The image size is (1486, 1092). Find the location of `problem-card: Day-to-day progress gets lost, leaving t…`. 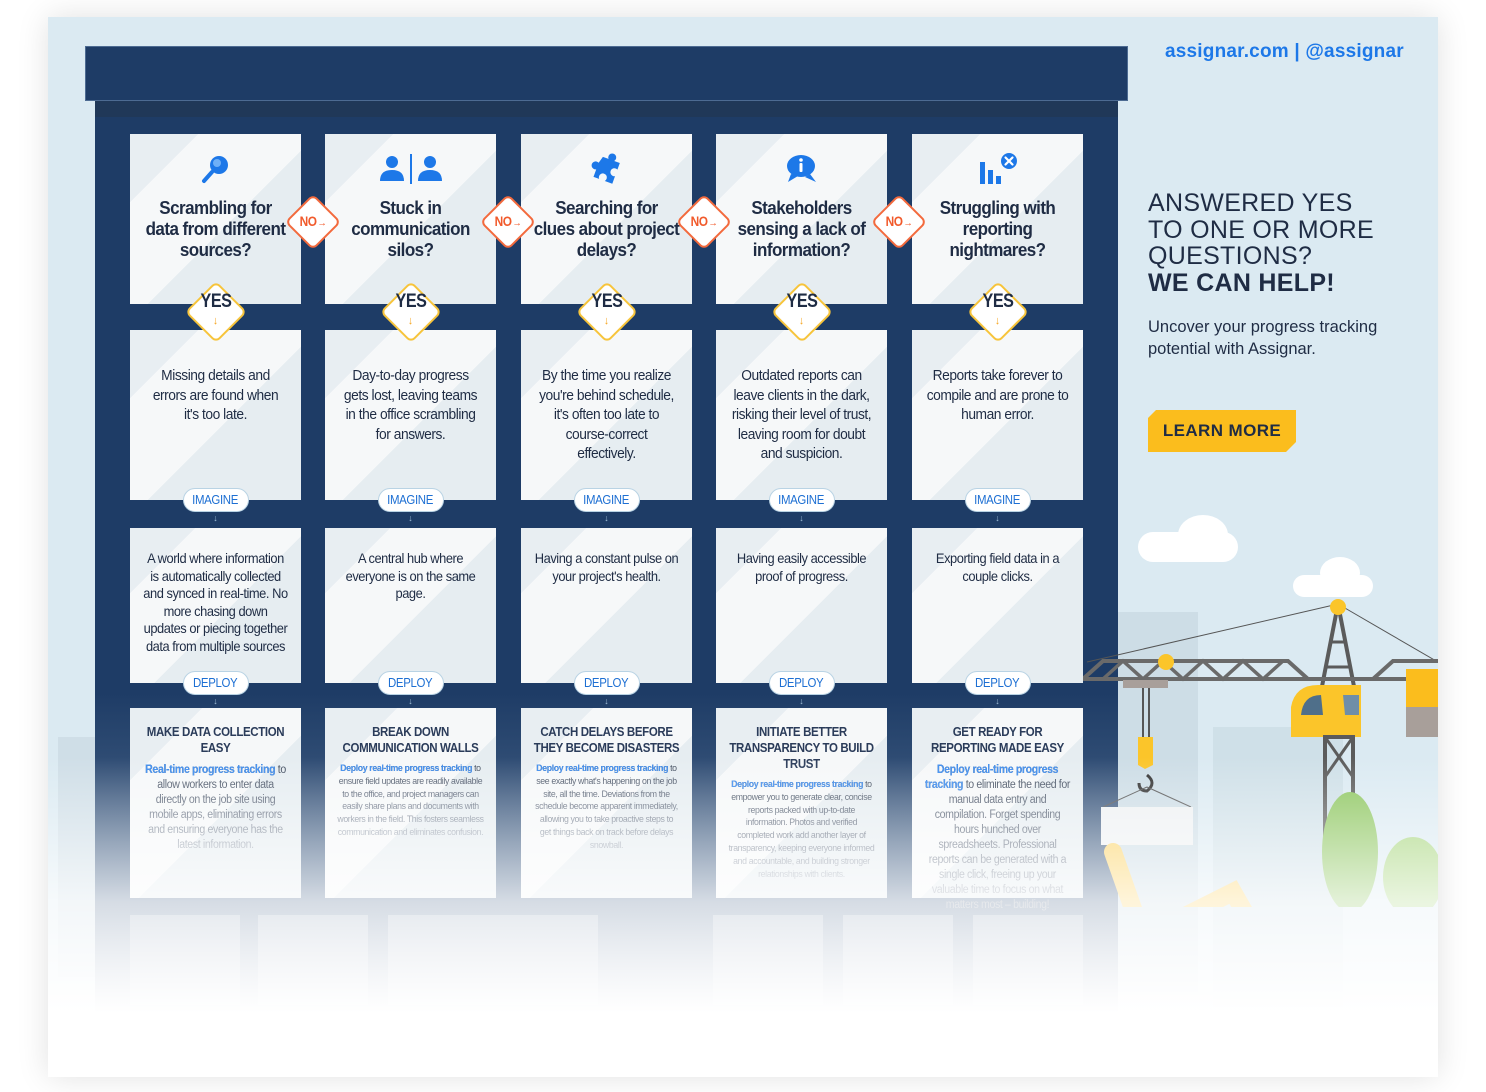

problem-card: Day-to-day progress gets lost, leaving t… is located at coordinates (410, 415).